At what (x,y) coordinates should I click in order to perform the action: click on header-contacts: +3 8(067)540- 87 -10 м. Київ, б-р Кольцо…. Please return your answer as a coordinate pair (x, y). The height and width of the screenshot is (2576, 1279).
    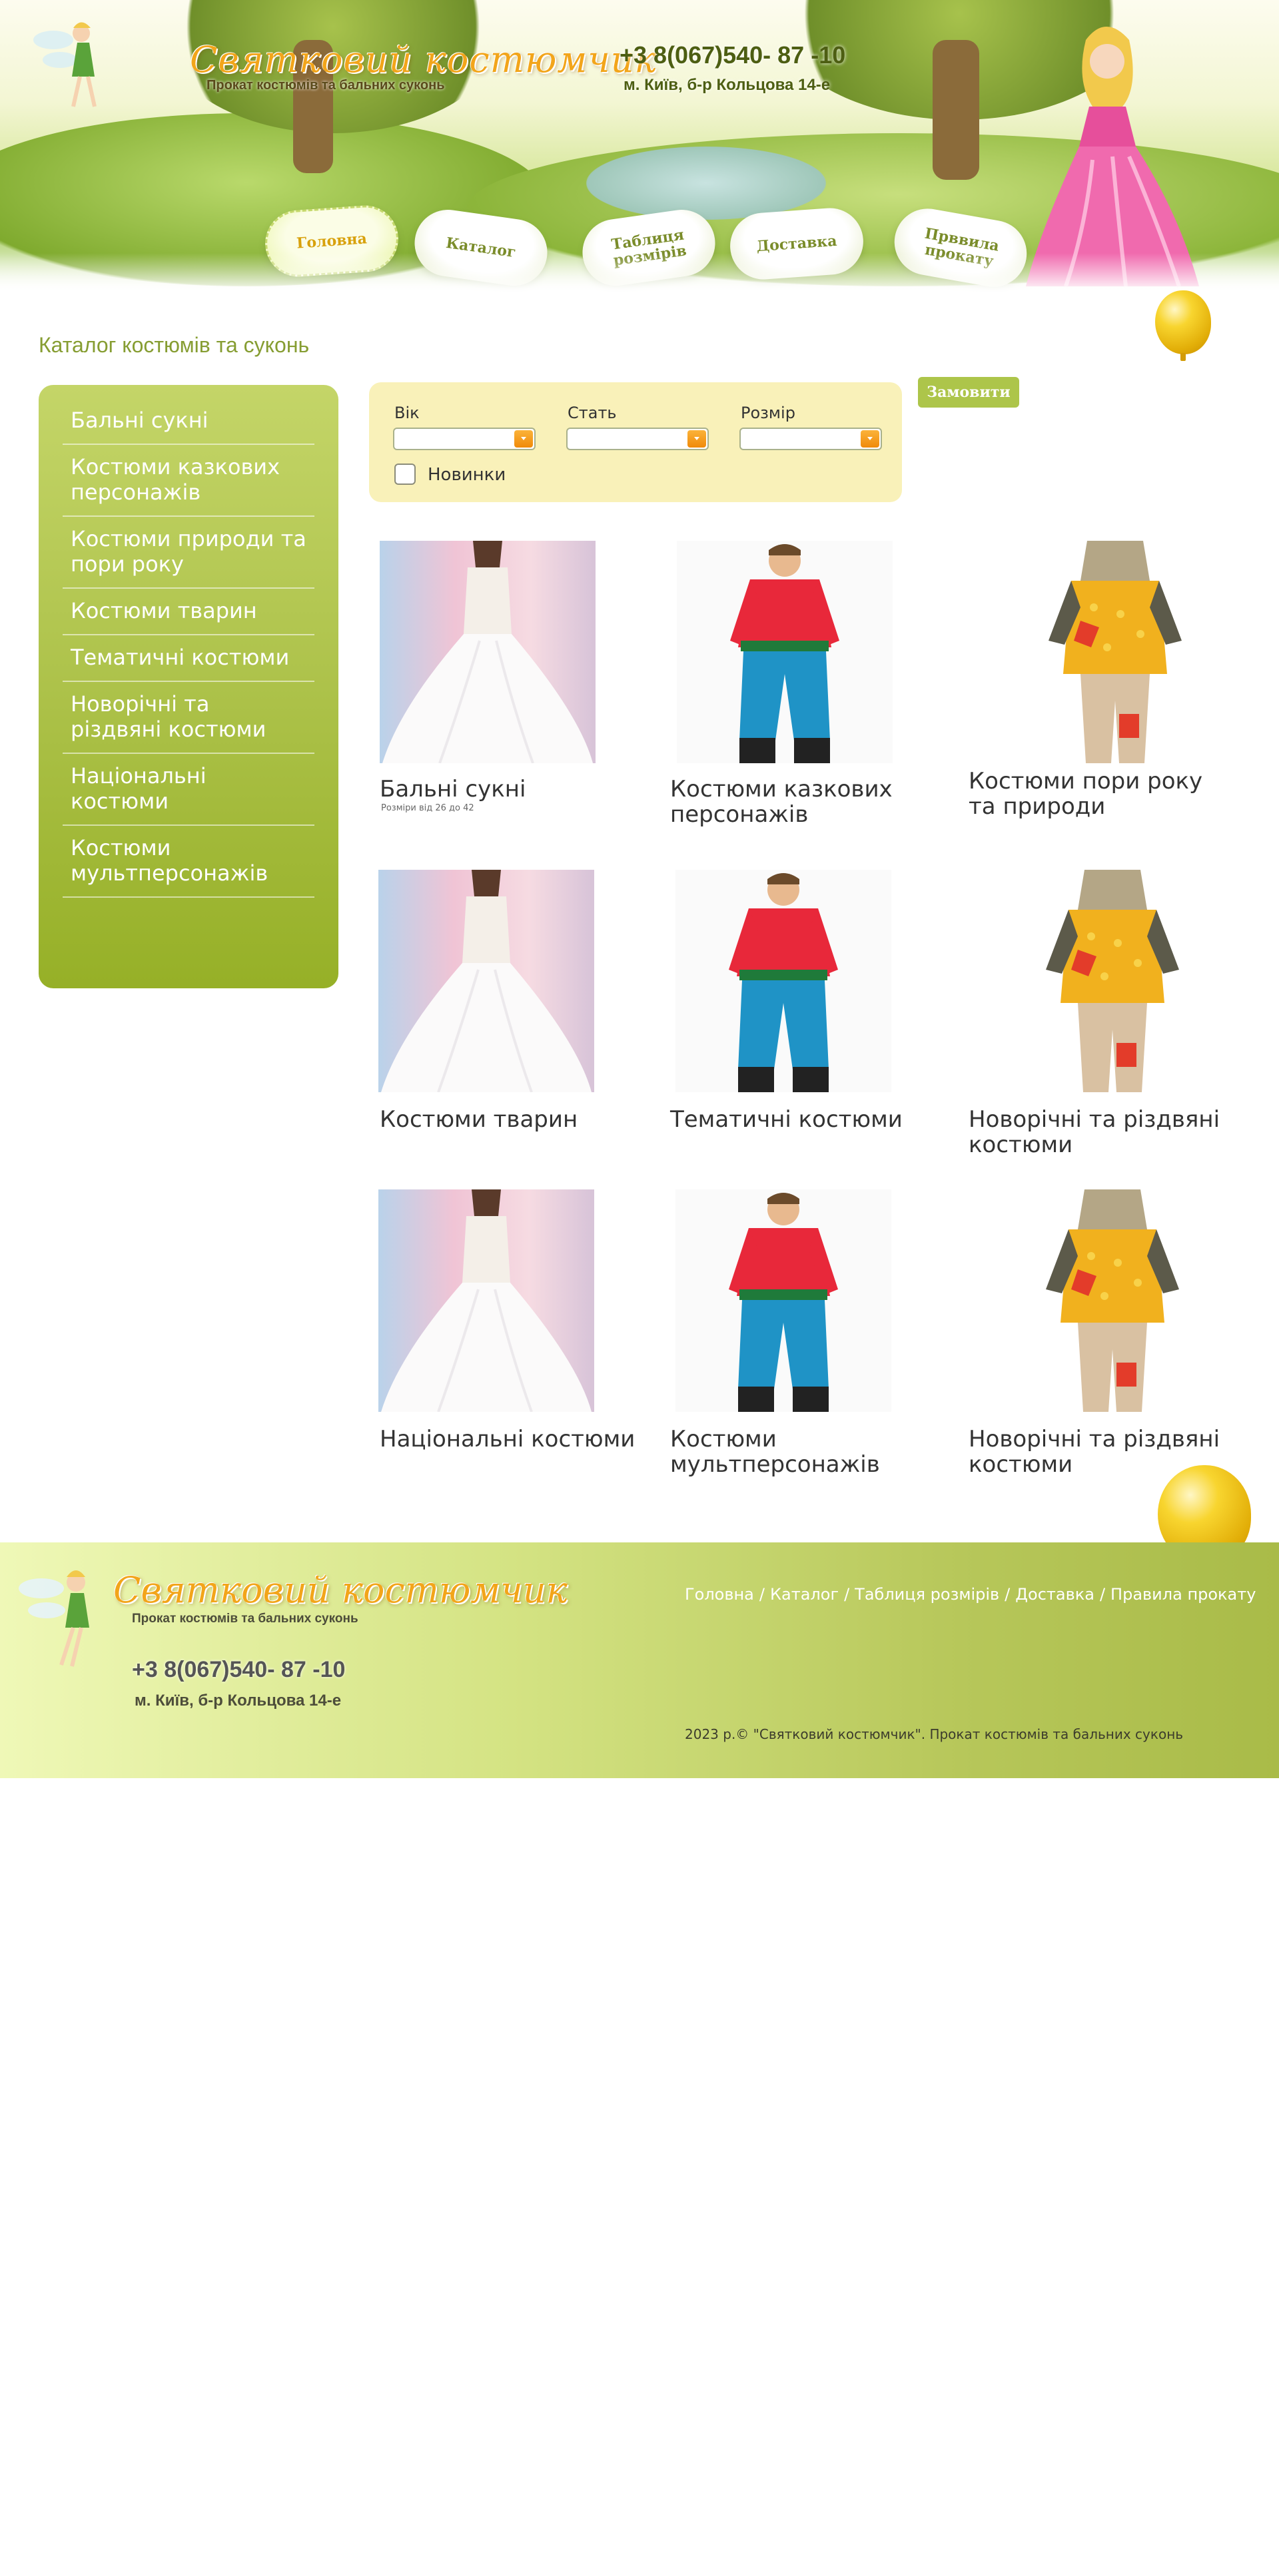
    Looking at the image, I should click on (732, 68).